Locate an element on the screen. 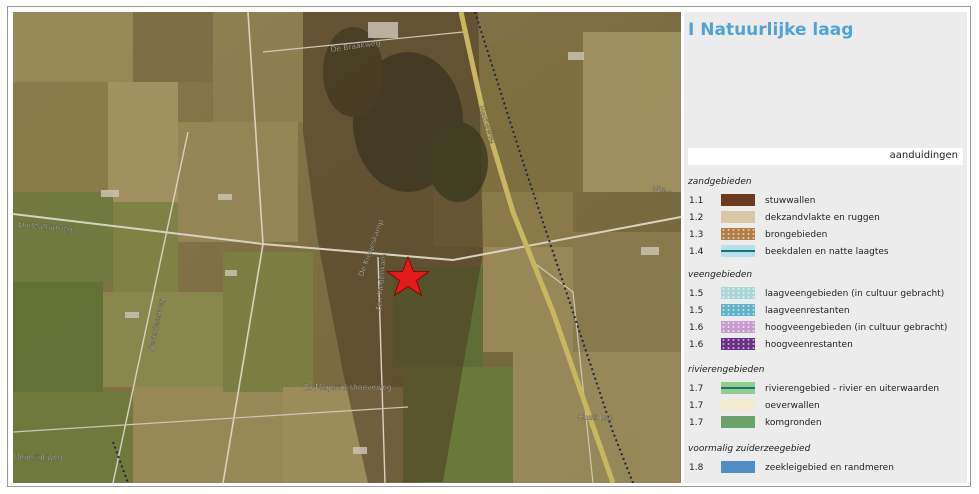 The image size is (979, 494). legend-item: 1.5 laagveenrestanten is located at coordinates (825, 311).